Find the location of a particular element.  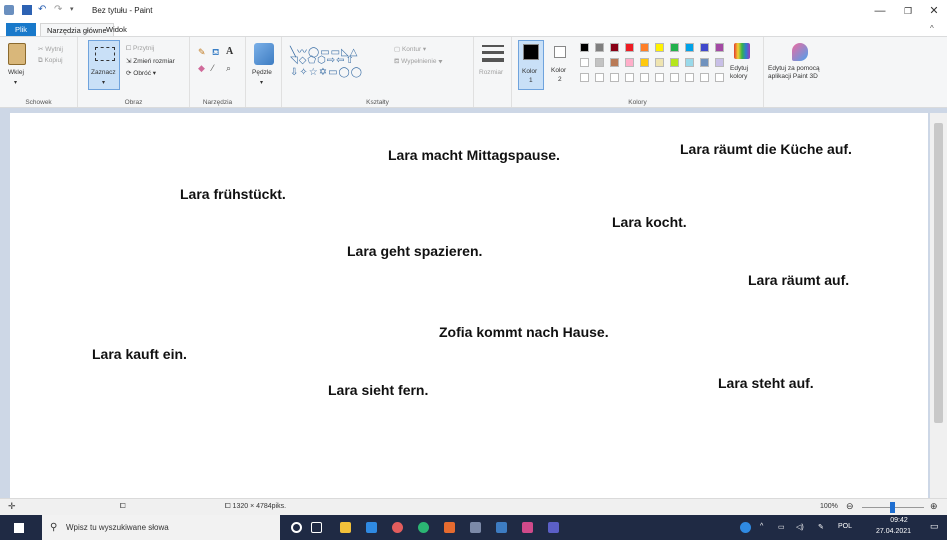

paint3d-taskbar-icon is located at coordinates (397, 527).